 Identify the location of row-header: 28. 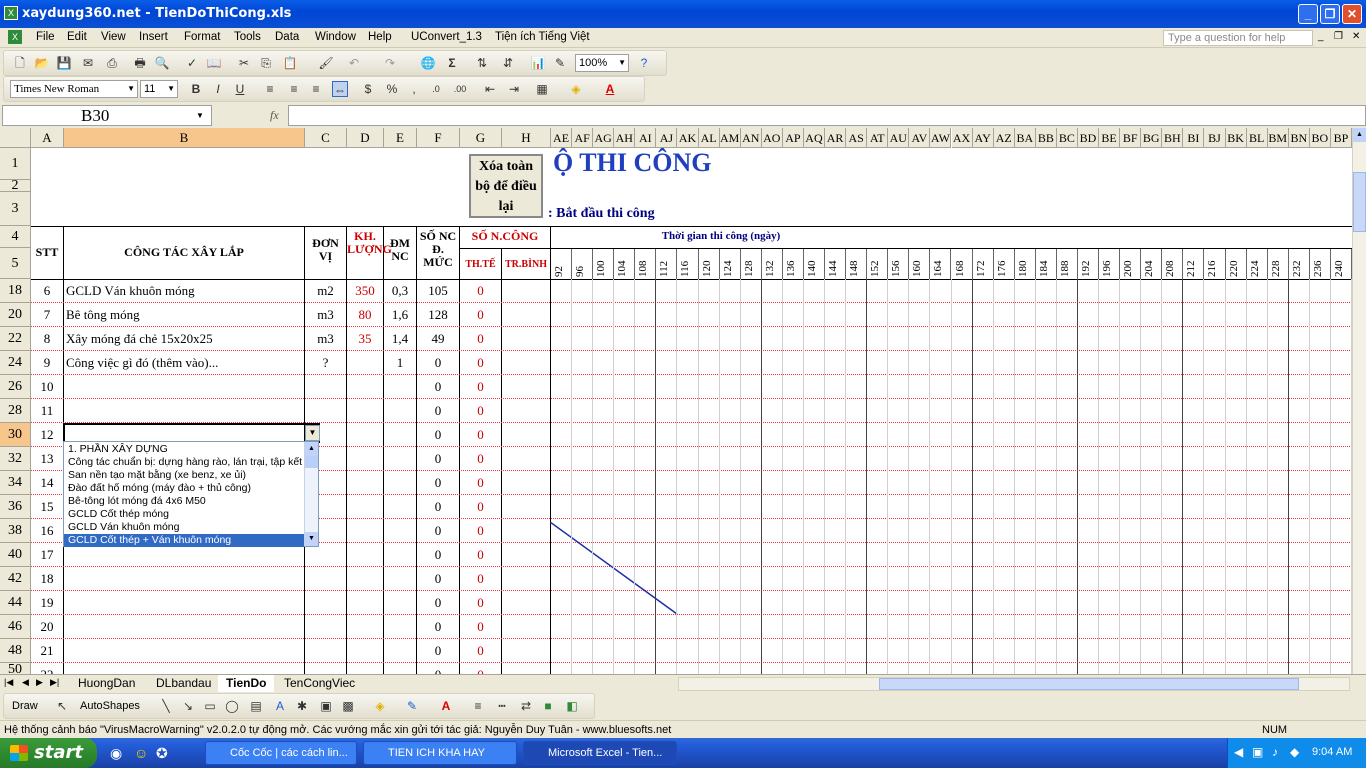
(15, 411).